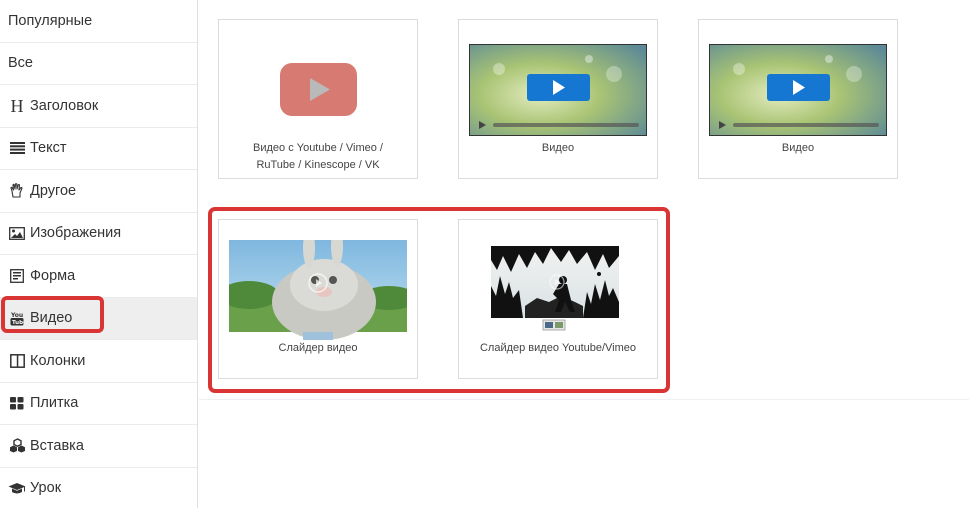 Image resolution: width=969 pixels, height=508 pixels. What do you see at coordinates (17, 105) in the screenshot?
I see `heading-icon: H` at bounding box center [17, 105].